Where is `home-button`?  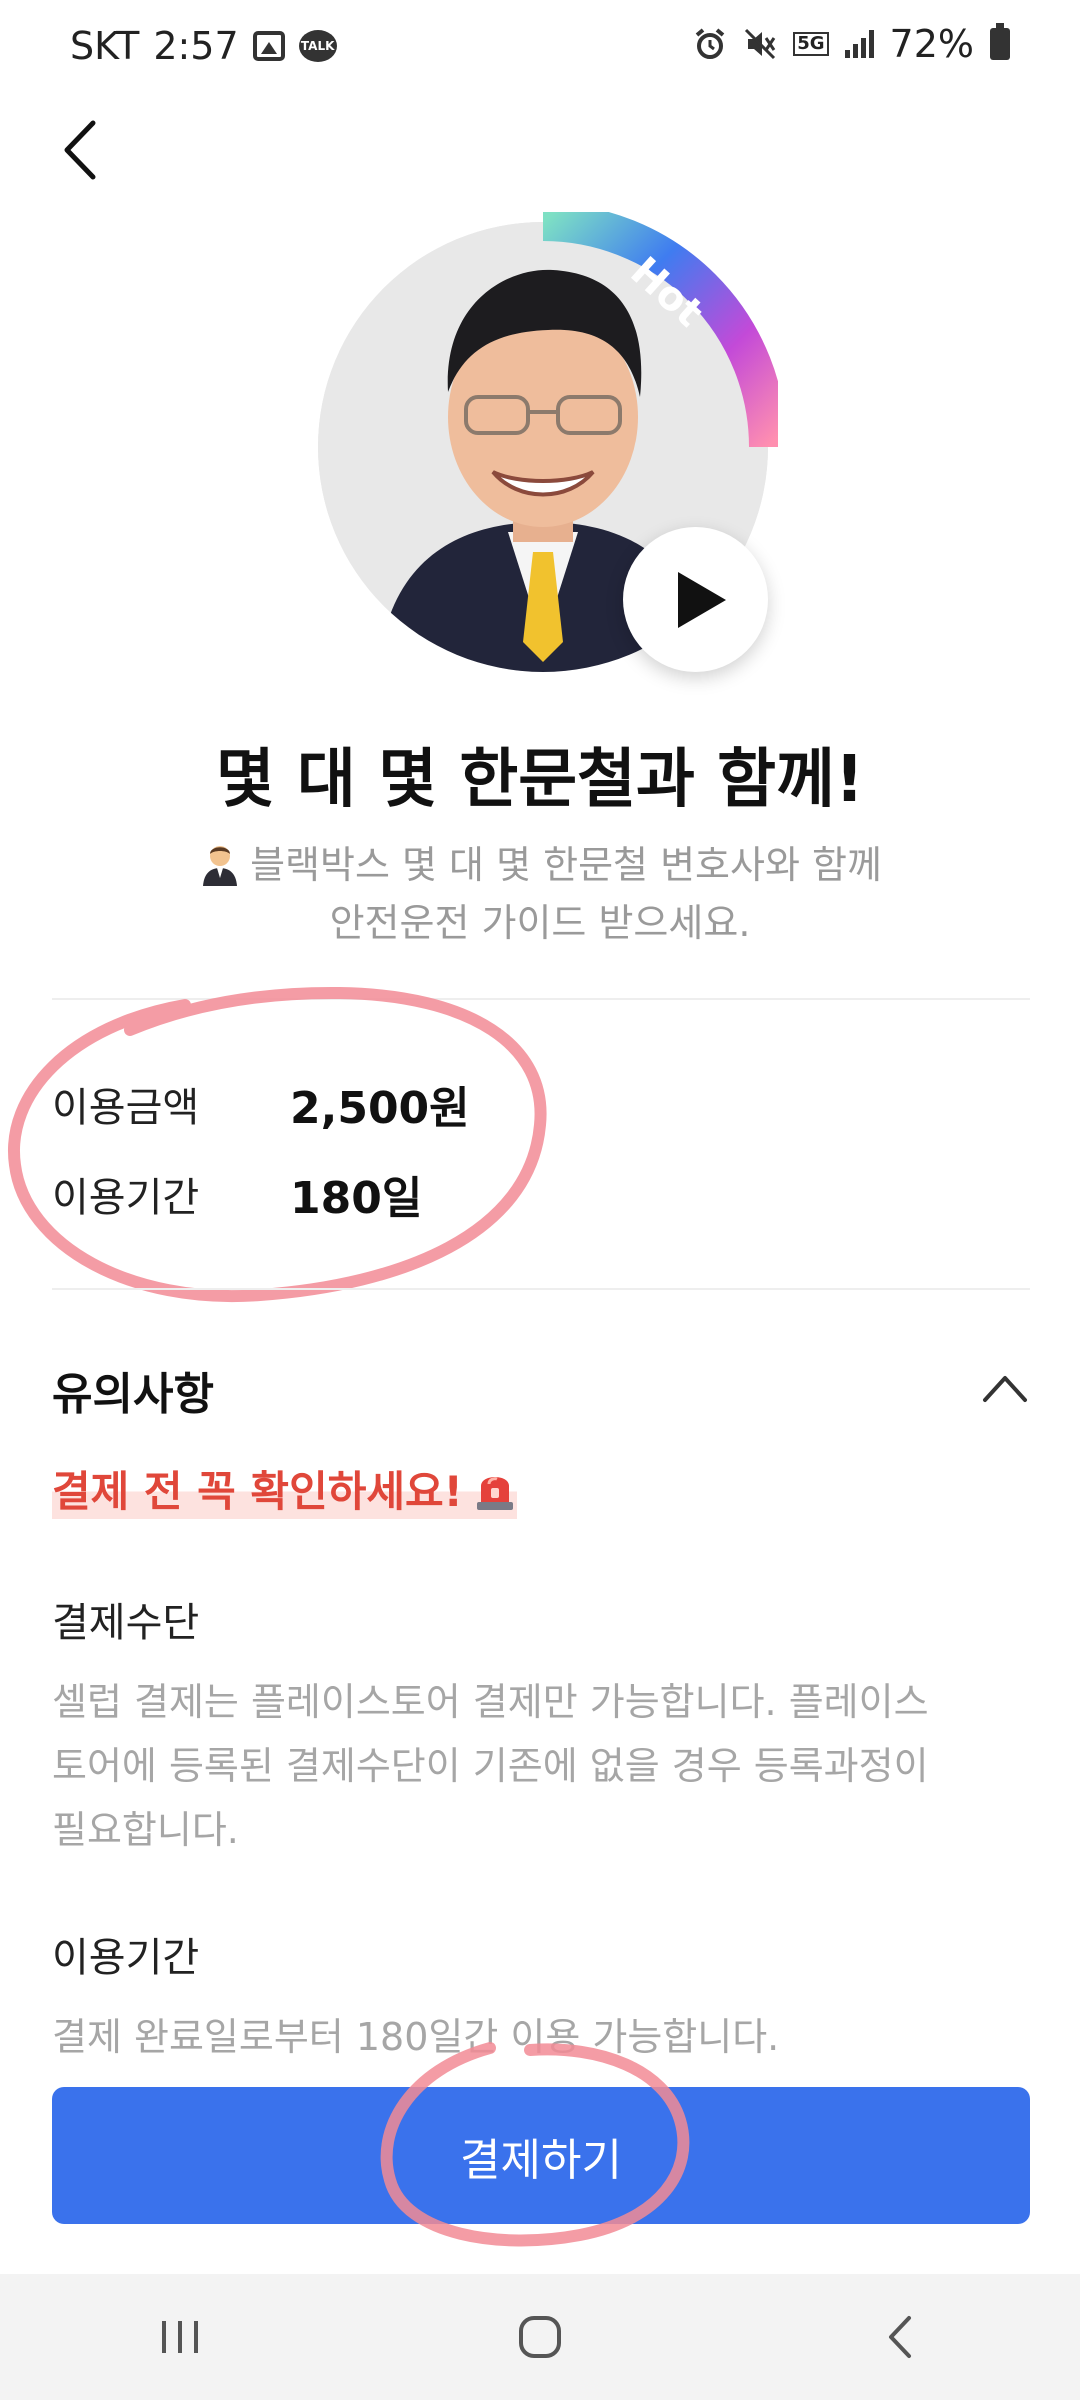 home-button is located at coordinates (540, 2337).